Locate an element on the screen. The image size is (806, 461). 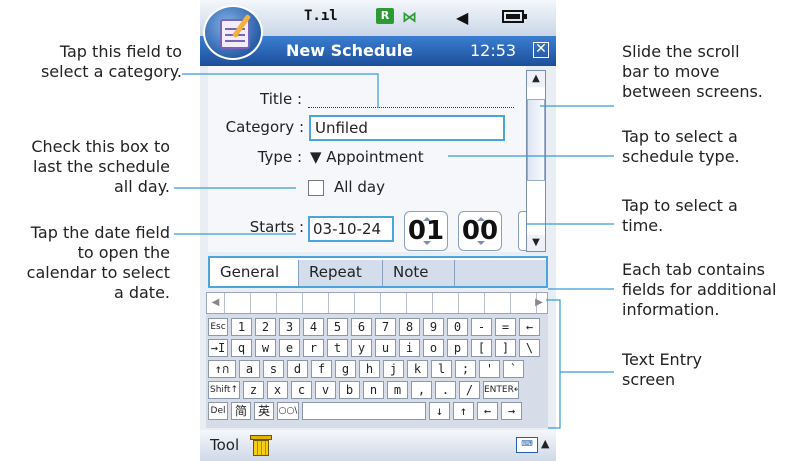
schedule-app-icon is located at coordinates (233, 32).